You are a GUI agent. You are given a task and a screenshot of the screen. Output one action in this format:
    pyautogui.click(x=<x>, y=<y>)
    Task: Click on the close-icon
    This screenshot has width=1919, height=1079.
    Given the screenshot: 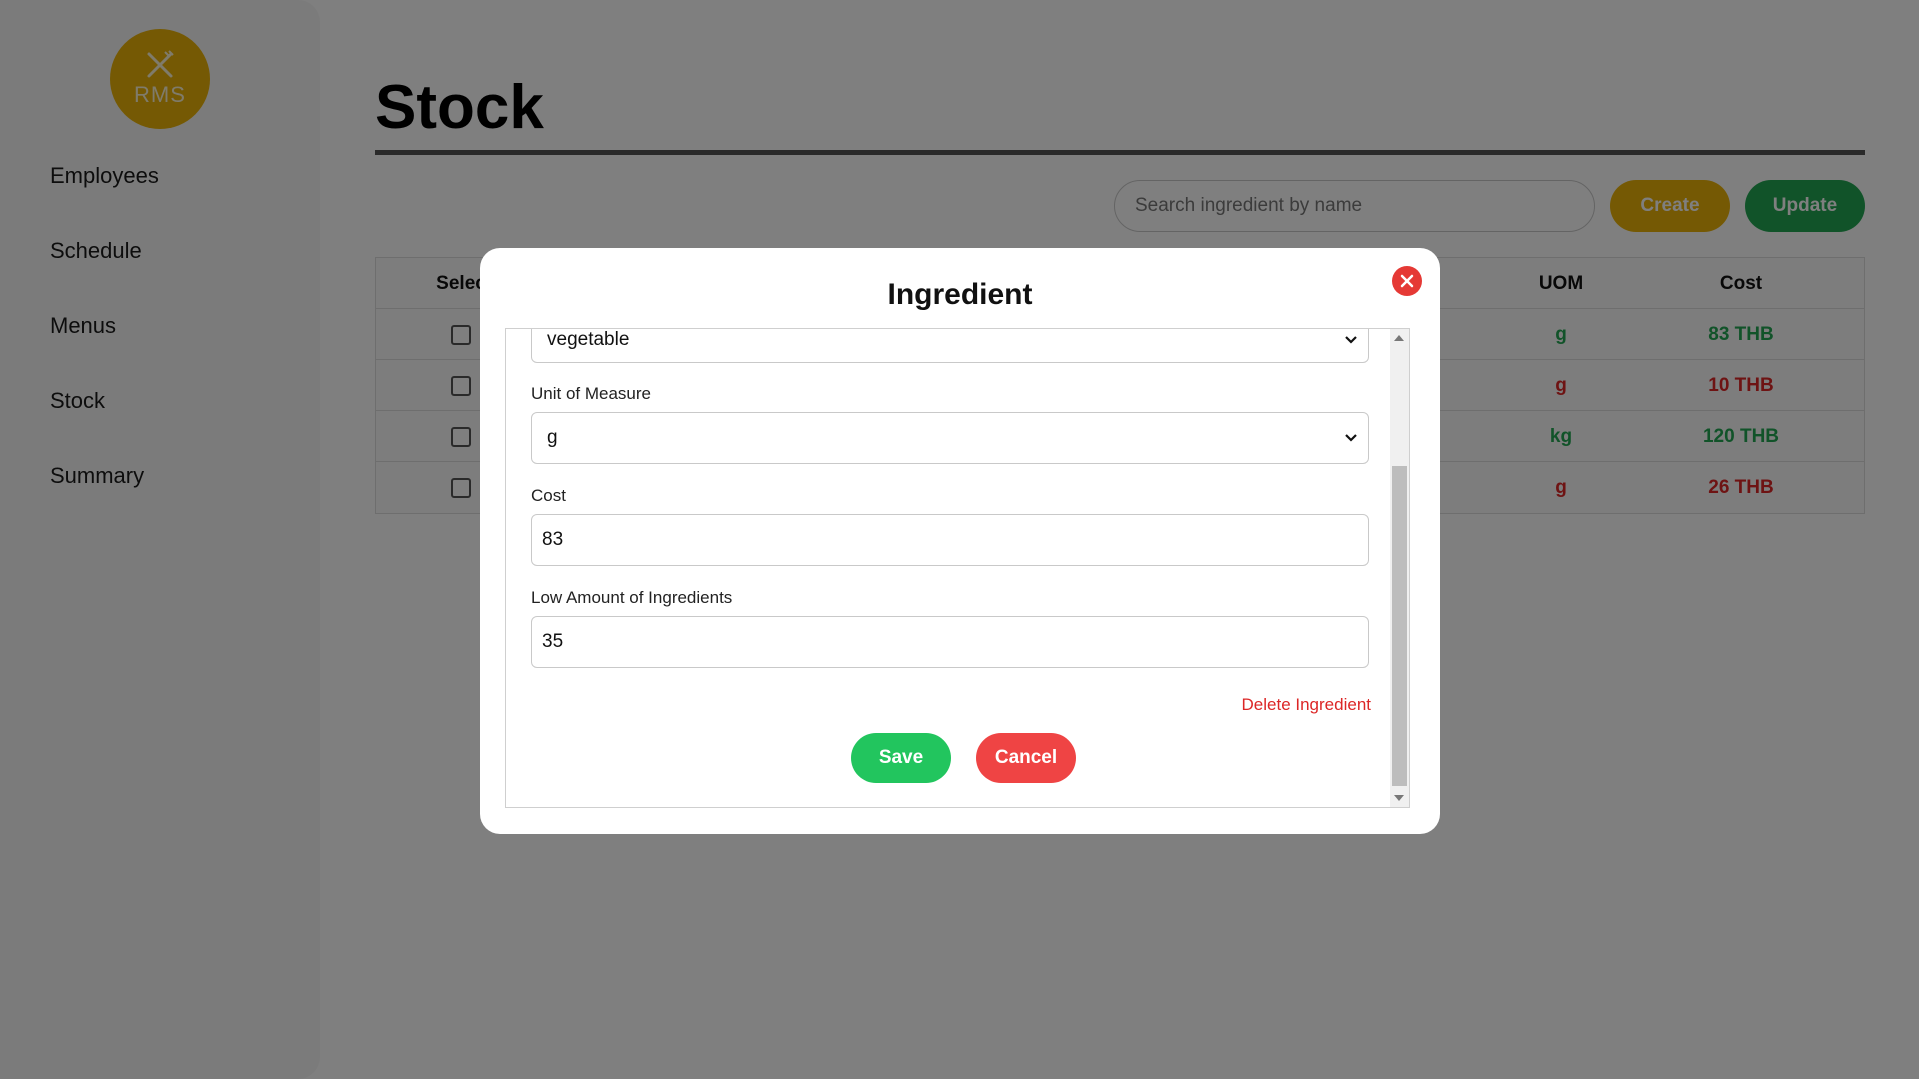 What is the action you would take?
    pyautogui.click(x=1407, y=281)
    